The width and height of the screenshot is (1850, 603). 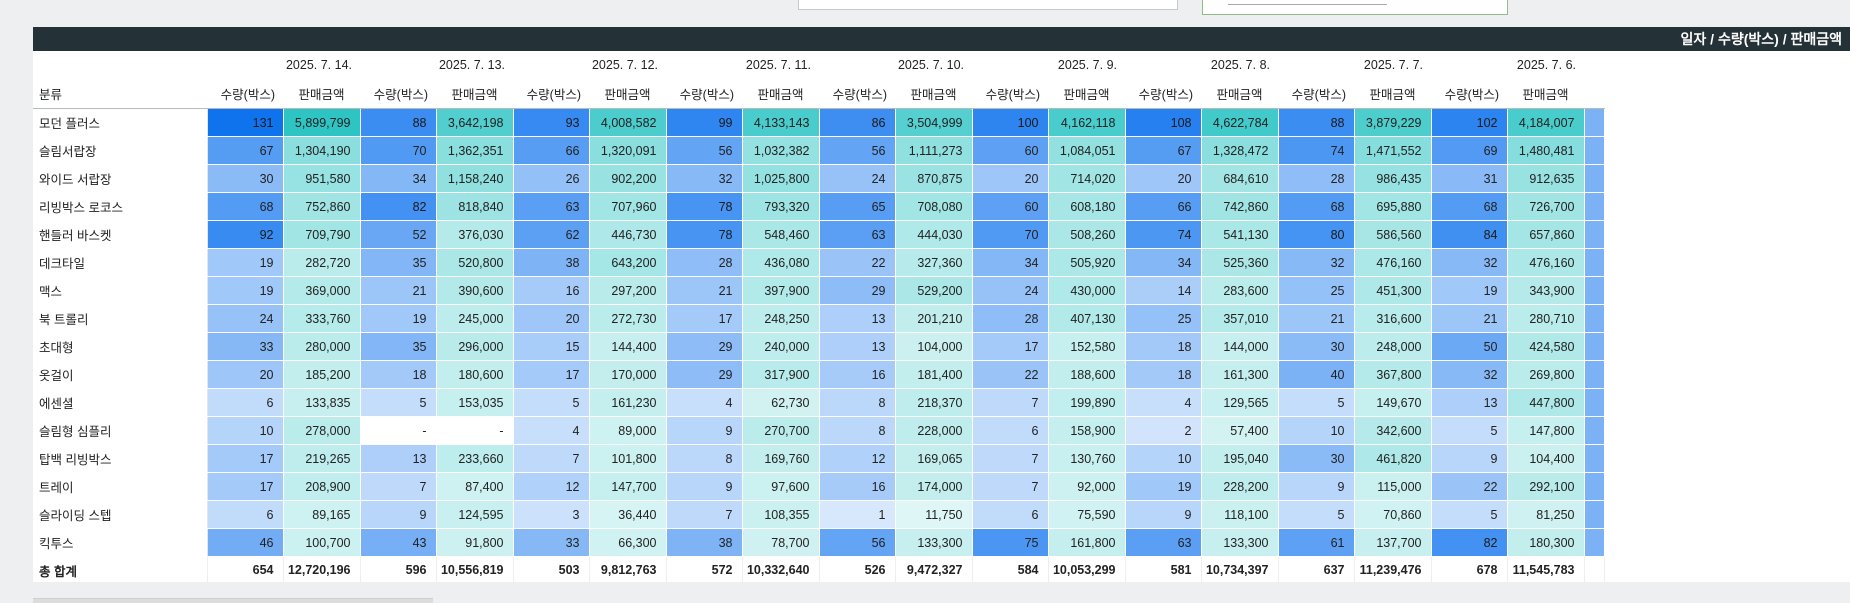 What do you see at coordinates (1087, 234) in the screenshot?
I see `amount-cell: 508,260` at bounding box center [1087, 234].